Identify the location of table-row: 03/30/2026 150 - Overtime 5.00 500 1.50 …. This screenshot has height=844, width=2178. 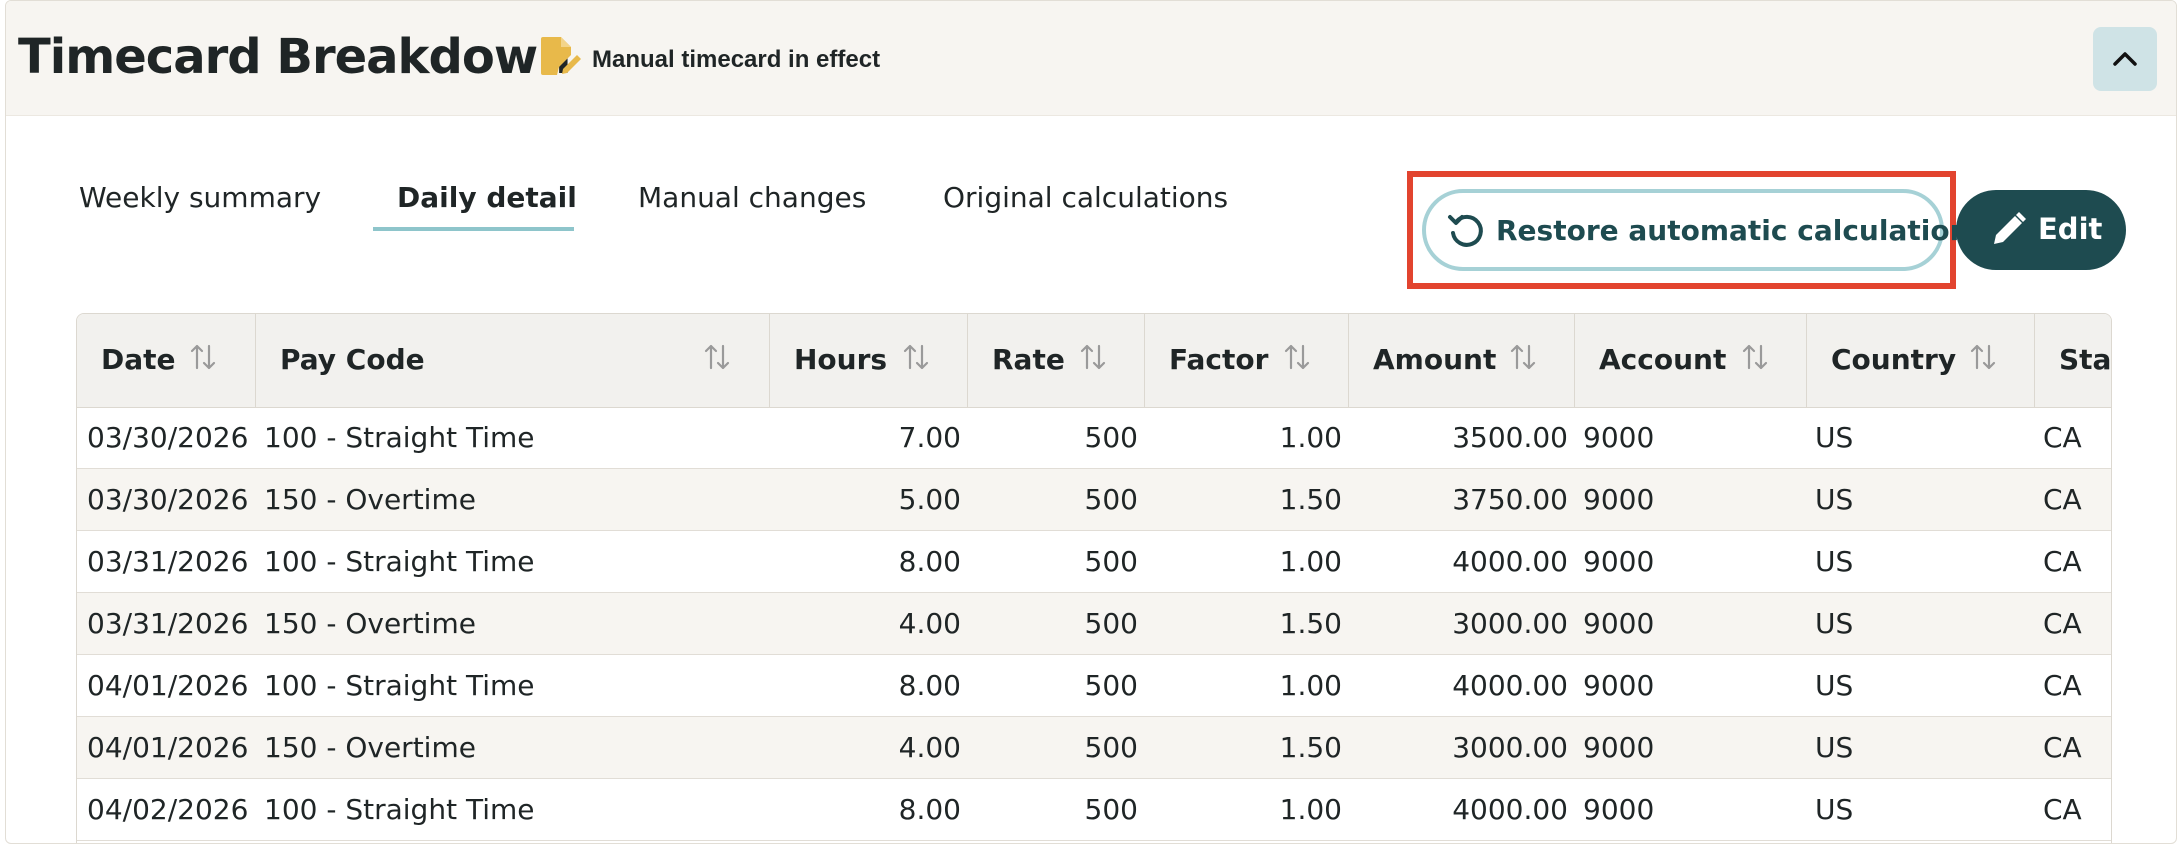
(1094, 500).